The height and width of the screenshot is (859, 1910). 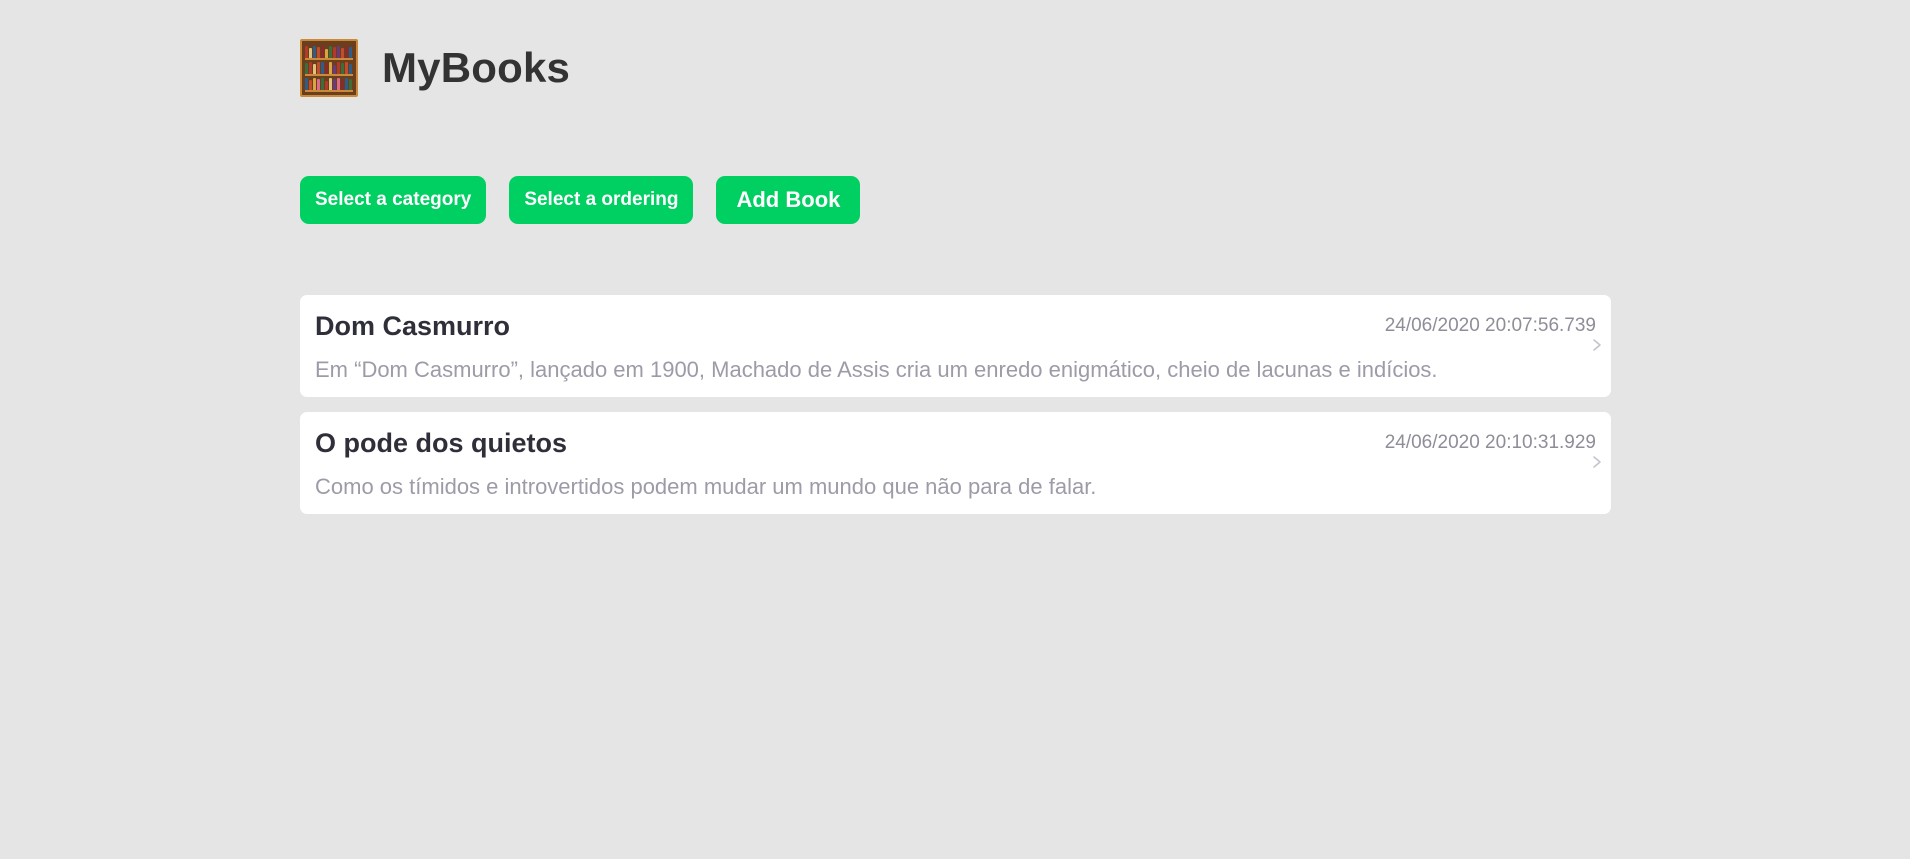 I want to click on bookshelf-icon, so click(x=329, y=68).